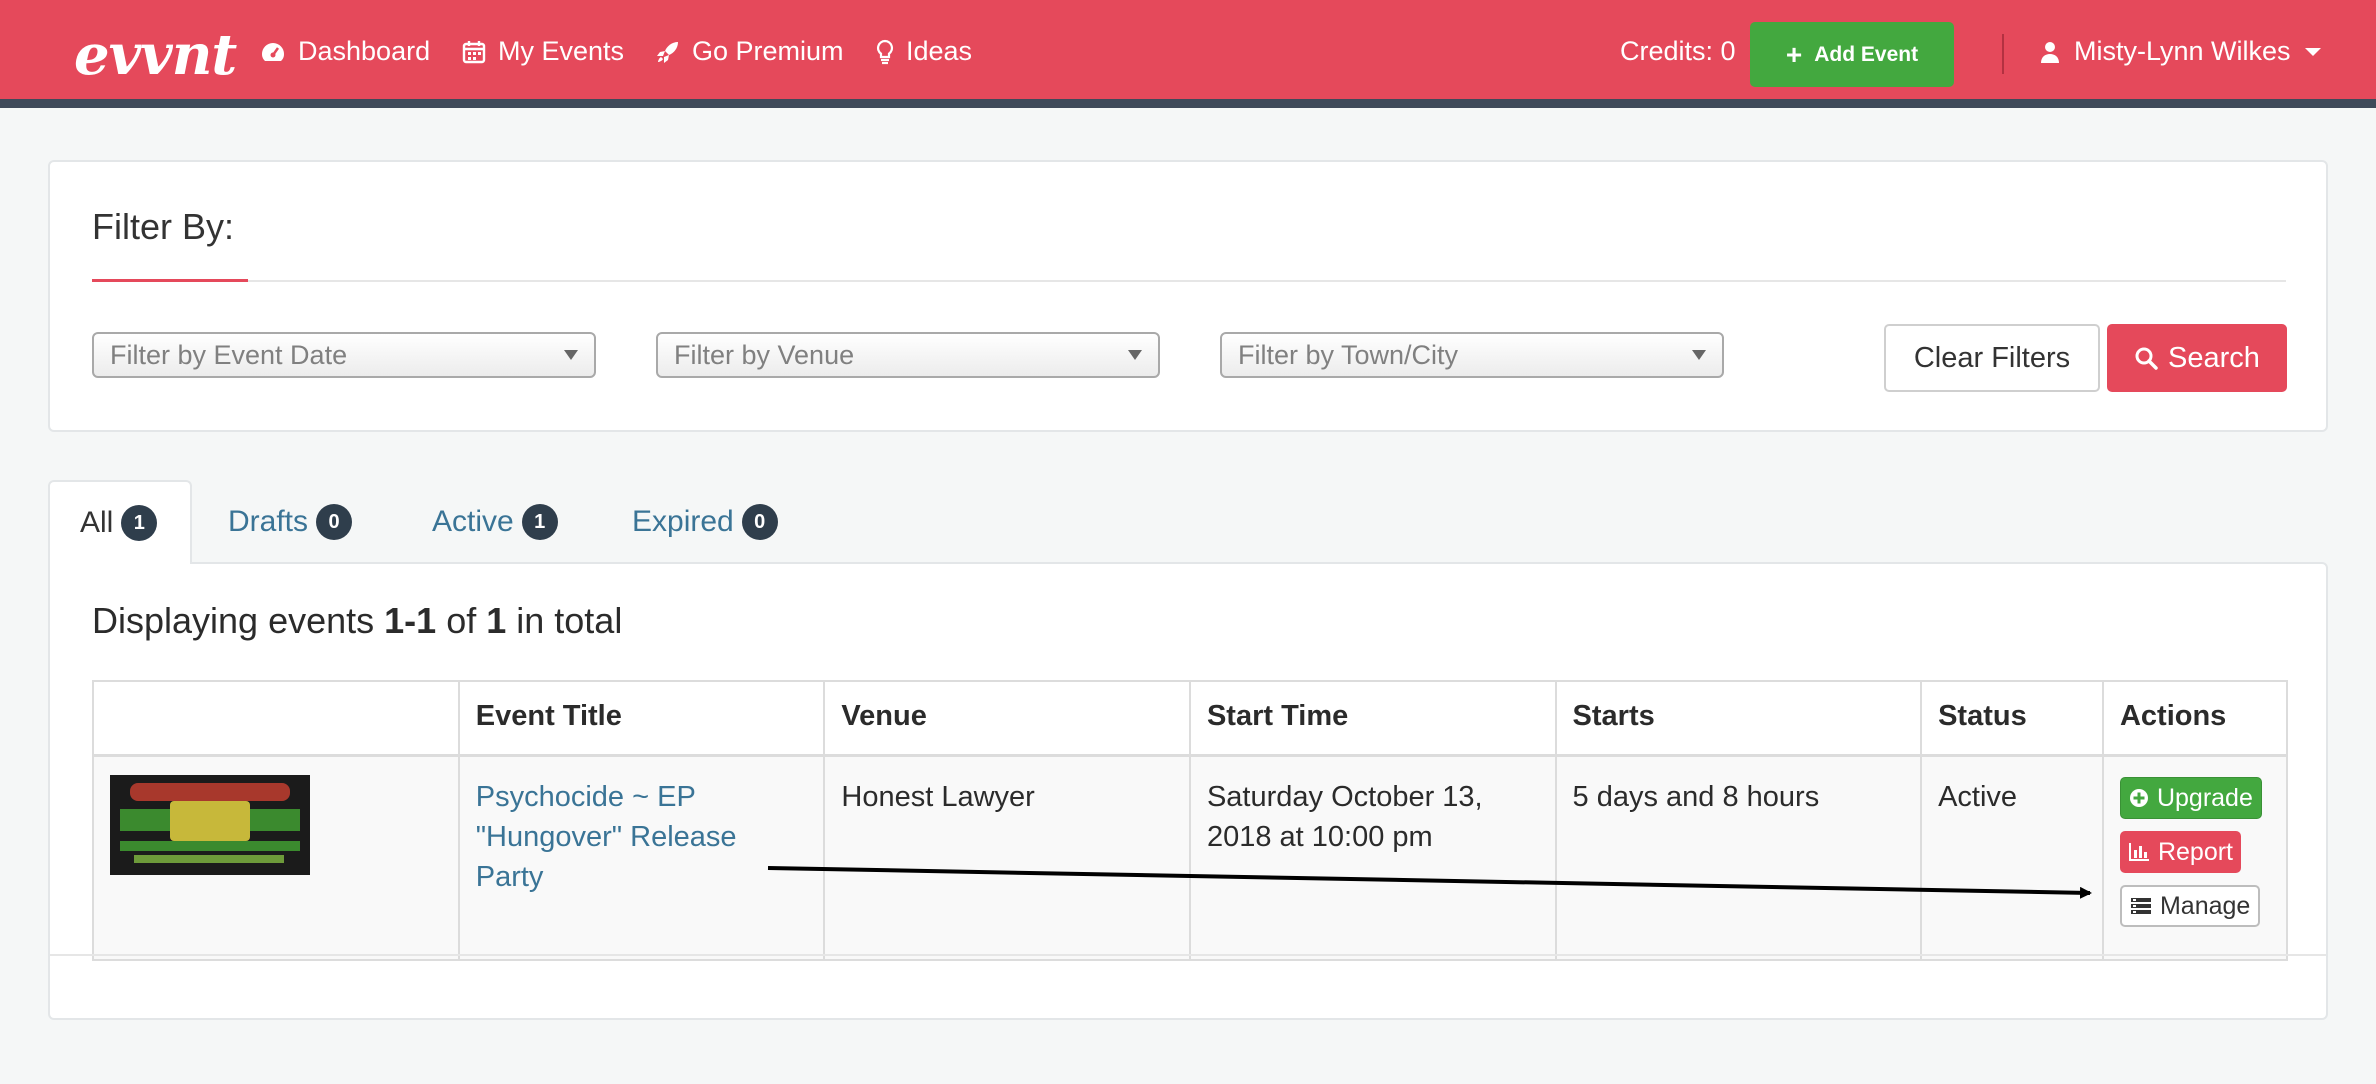  Describe the element at coordinates (564, 620) in the screenshot. I see `events-count-suffix: in total` at that location.